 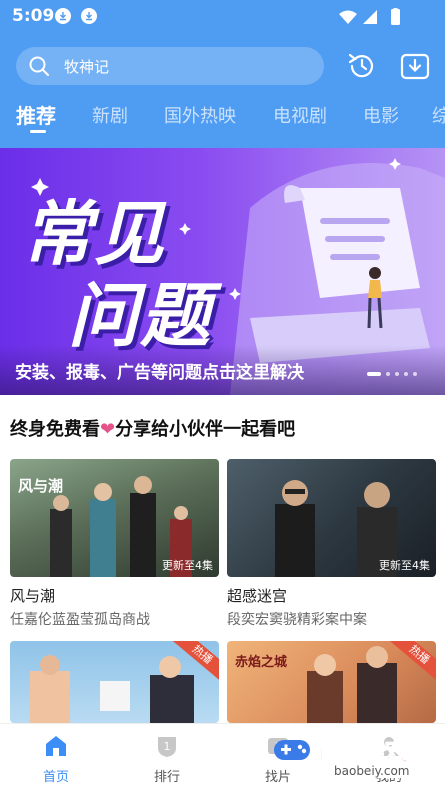 I want to click on download-icon, so click(x=415, y=66).